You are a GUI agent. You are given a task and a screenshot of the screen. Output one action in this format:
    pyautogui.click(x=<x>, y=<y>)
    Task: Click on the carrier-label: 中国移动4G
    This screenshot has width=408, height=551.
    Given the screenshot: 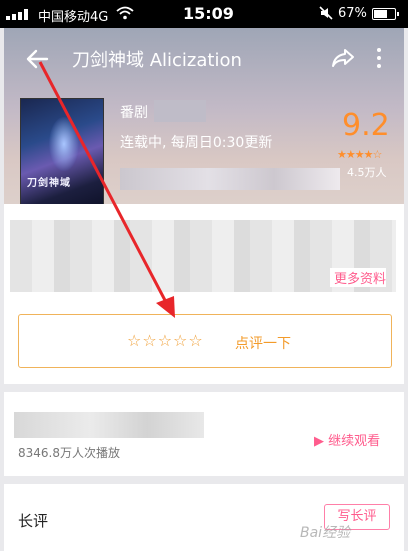 What is the action you would take?
    pyautogui.click(x=73, y=17)
    